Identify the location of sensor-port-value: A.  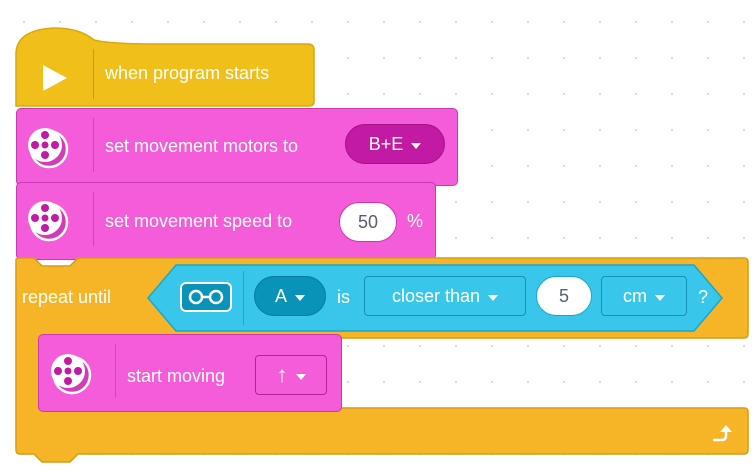
(280, 295).